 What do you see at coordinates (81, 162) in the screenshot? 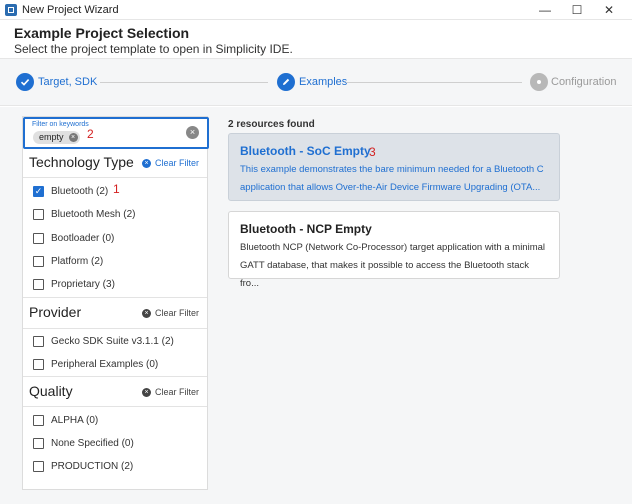
I see `section-title-technology-type: Technology Type` at bounding box center [81, 162].